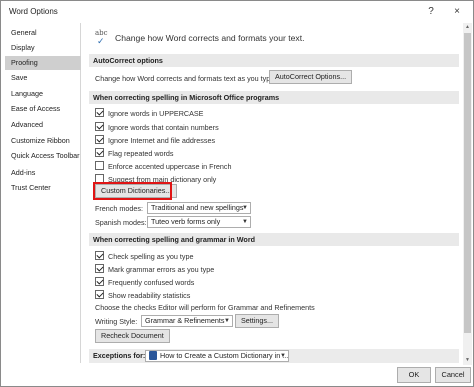 This screenshot has height=387, width=474. I want to click on checkmark-icon: ✓, so click(101, 41).